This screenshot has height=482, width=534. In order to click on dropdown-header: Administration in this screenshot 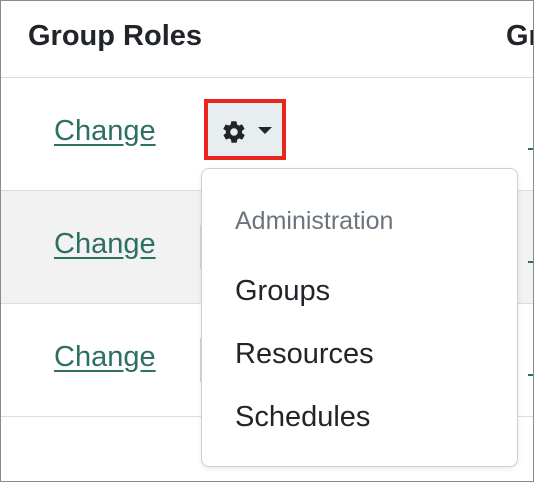, I will do `click(314, 221)`.